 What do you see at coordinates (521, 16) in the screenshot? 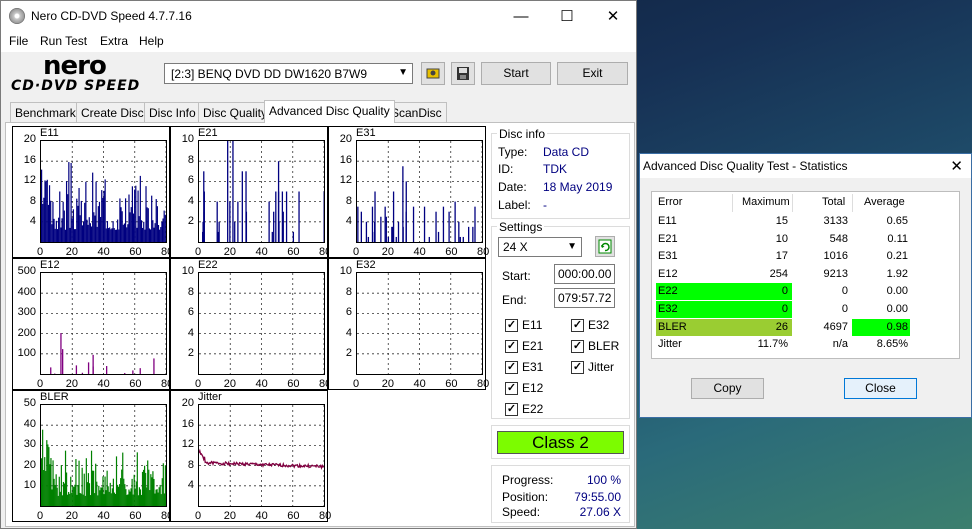
I see `minimize-icon: —` at bounding box center [521, 16].